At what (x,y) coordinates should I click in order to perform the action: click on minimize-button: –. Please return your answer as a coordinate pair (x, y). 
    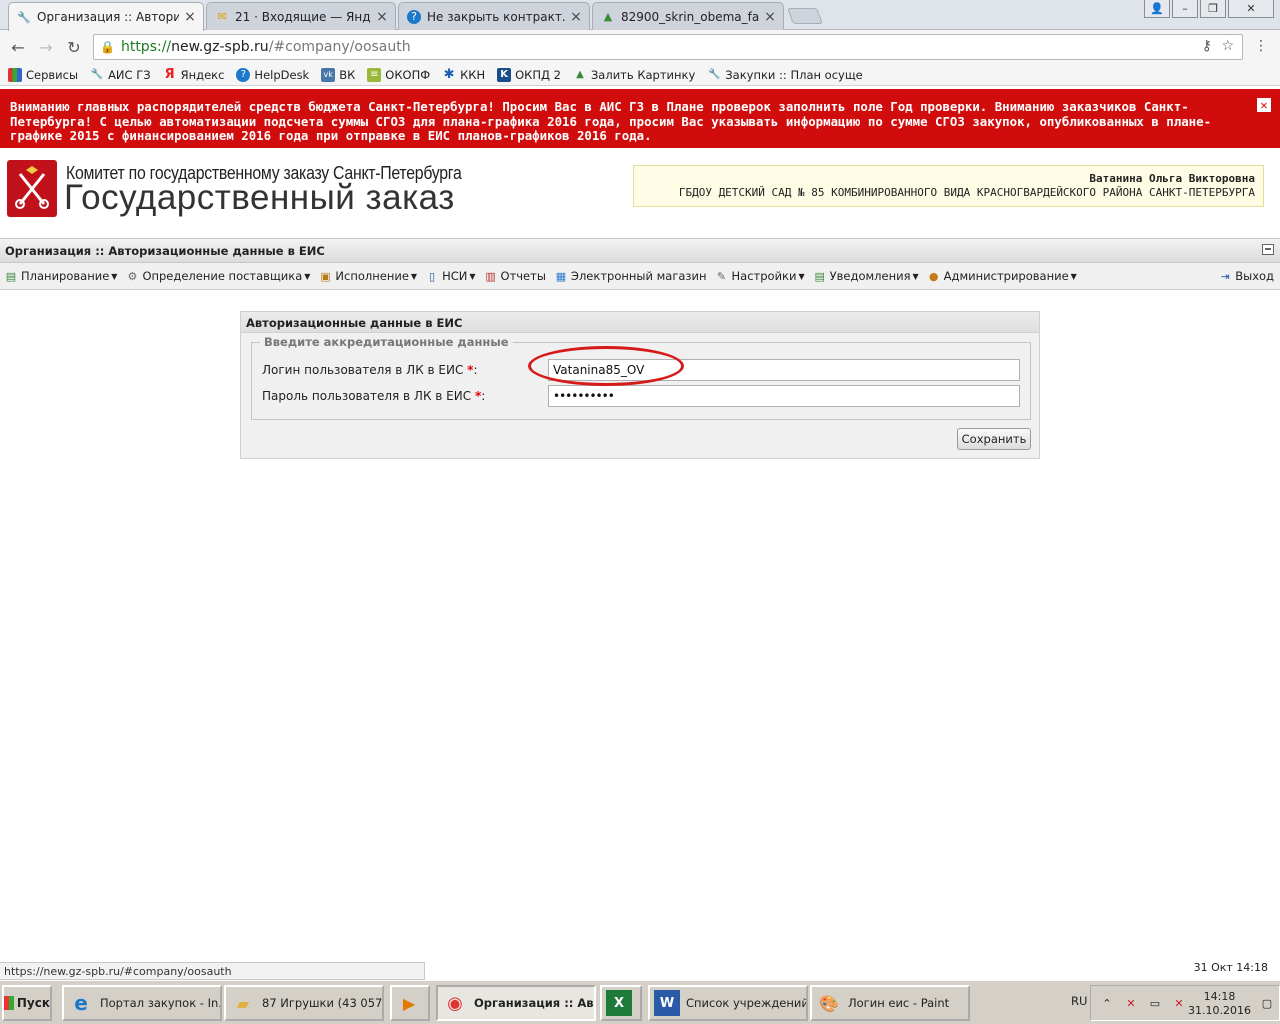
    Looking at the image, I should click on (1185, 9).